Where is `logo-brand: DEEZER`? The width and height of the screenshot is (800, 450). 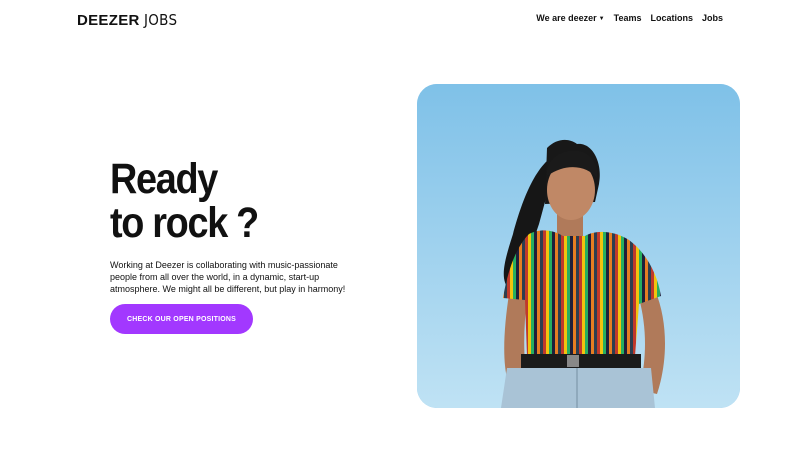
logo-brand: DEEZER is located at coordinates (108, 20).